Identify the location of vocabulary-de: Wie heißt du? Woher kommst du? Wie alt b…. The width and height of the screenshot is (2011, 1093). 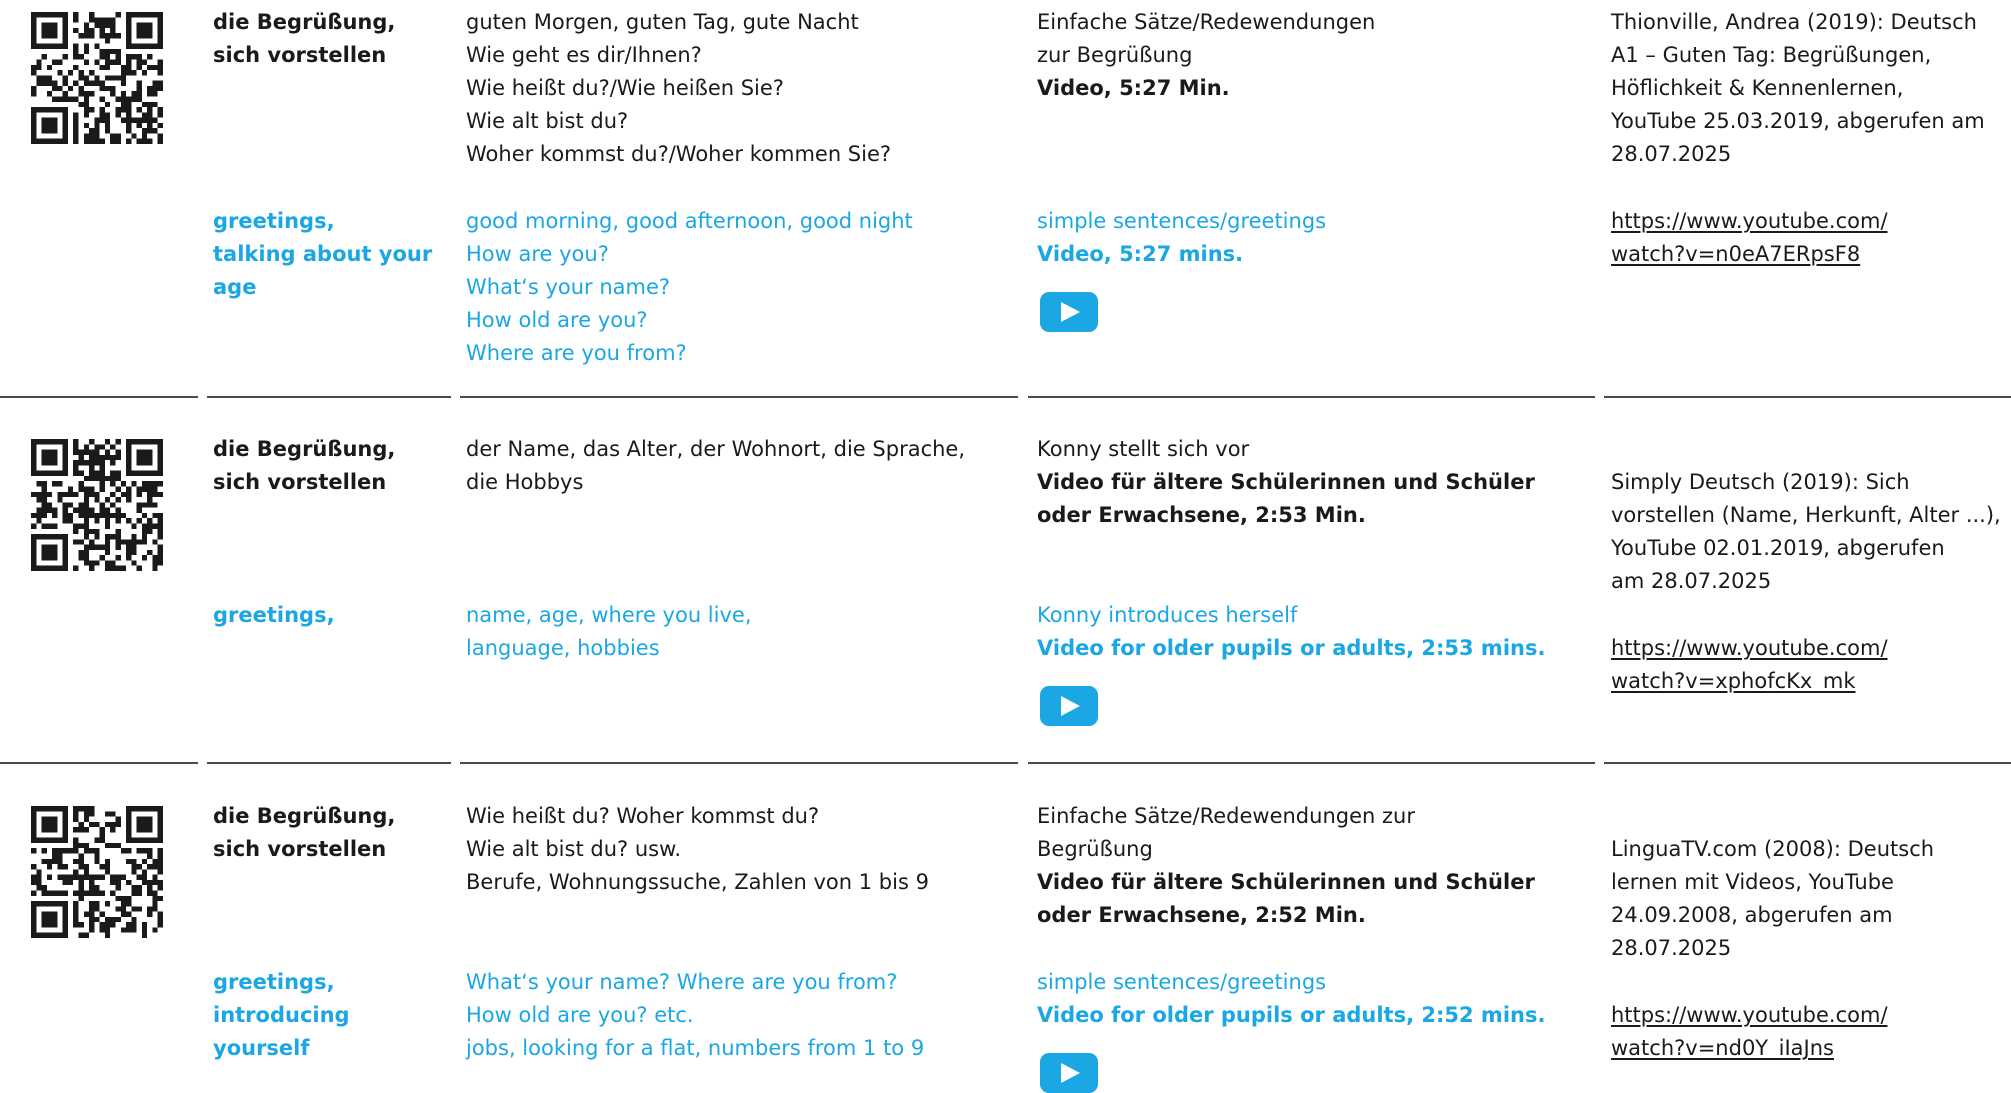
(697, 849).